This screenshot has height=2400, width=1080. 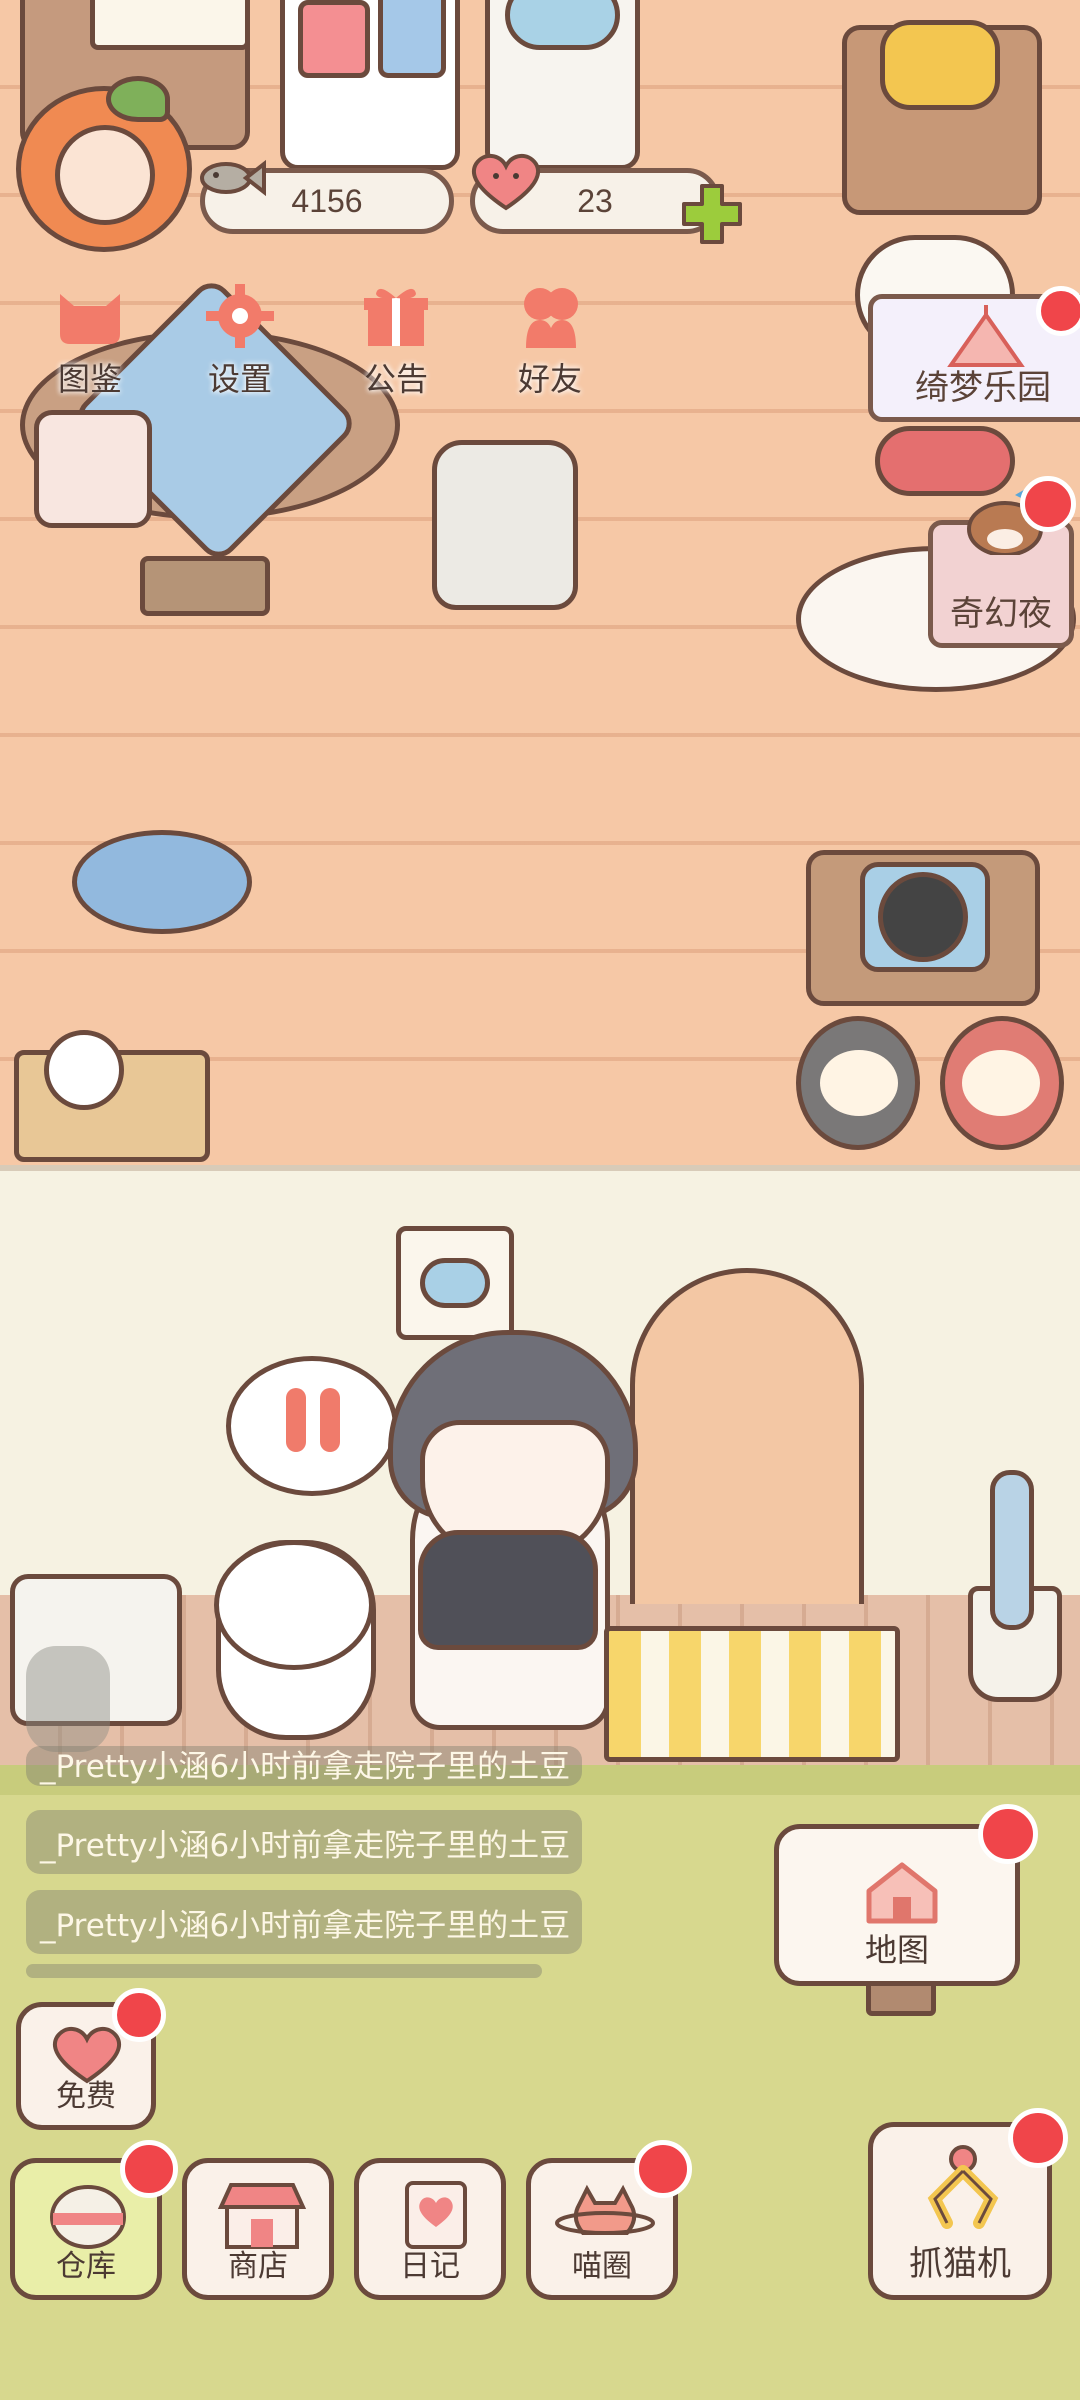 I want to click on diary-icon, so click(x=436, y=2215).